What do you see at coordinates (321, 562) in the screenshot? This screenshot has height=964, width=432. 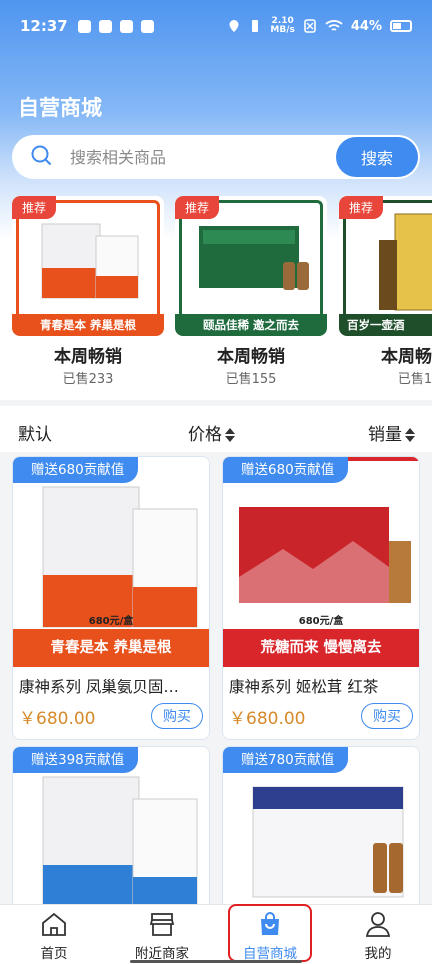 I see `product-image: 赠送680贡献值 680元/盒 荒糖而来 慢慢离去` at bounding box center [321, 562].